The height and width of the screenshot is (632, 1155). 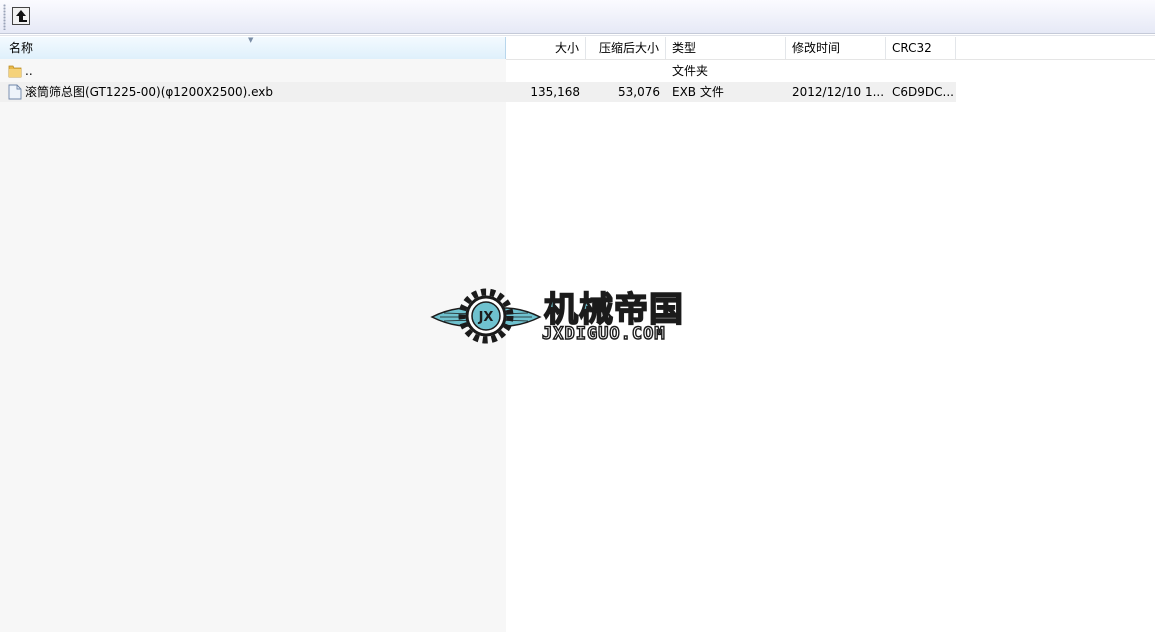 I want to click on column-label-packed: 压缩后大小, so click(x=628, y=48).